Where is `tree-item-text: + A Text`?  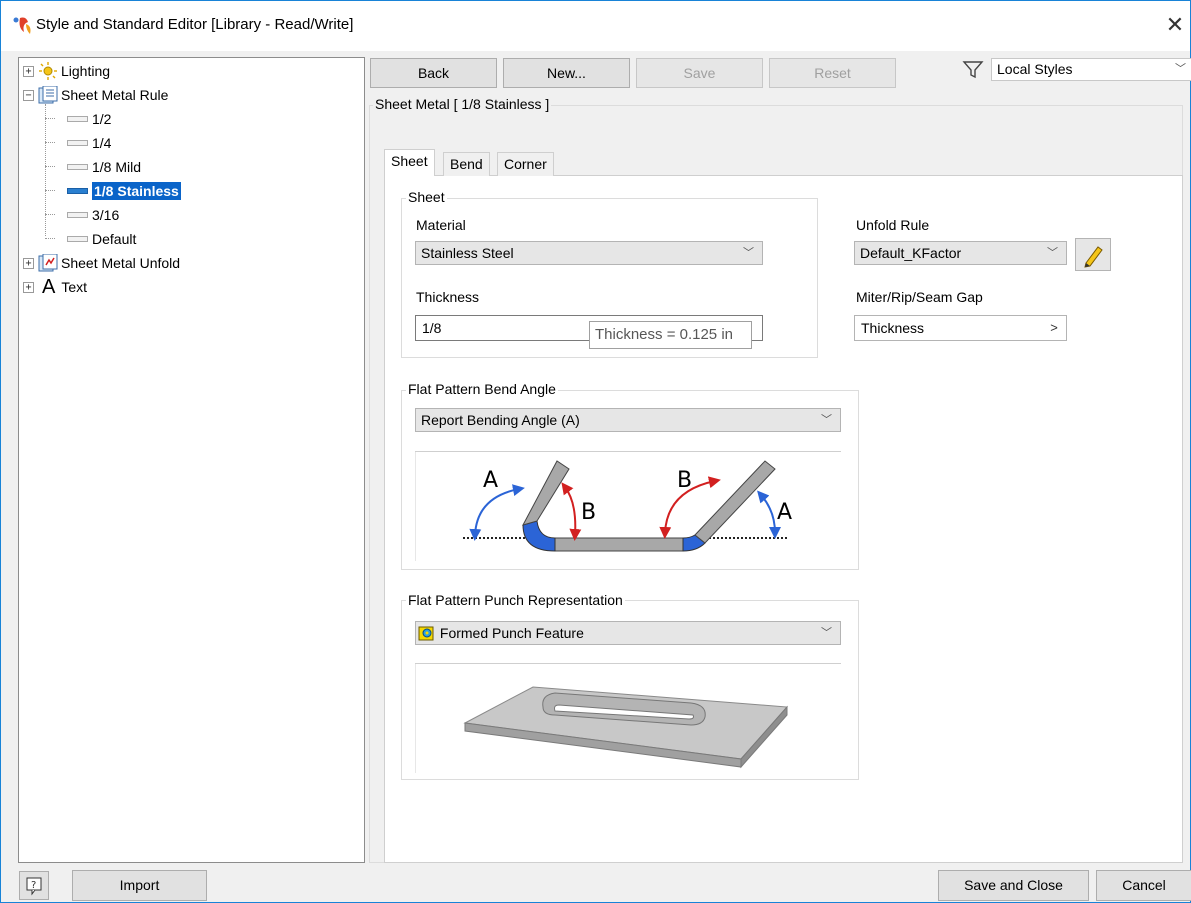 tree-item-text: + A Text is located at coordinates (55, 287).